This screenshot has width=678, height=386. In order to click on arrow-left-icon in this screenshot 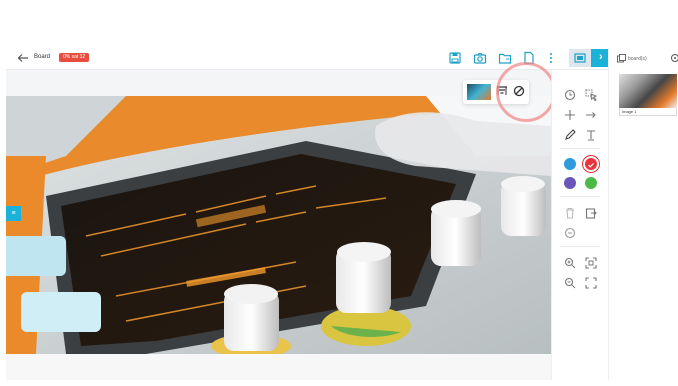, I will do `click(23, 59)`.